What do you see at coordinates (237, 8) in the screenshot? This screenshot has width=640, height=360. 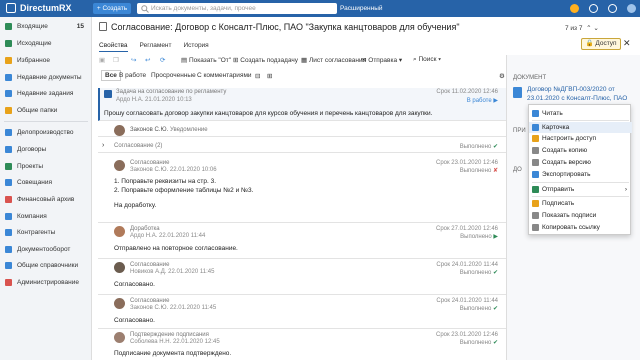 I see `search-input: Искать документы, задачи, прочее` at bounding box center [237, 8].